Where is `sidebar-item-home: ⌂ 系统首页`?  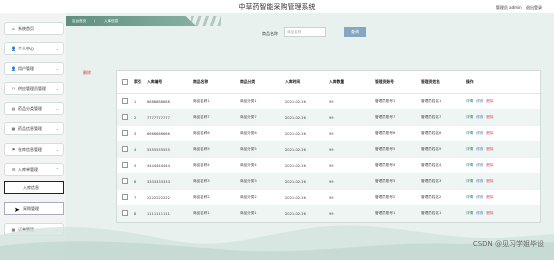
sidebar-item-home: ⌂ 系统首页 is located at coordinates (34, 28).